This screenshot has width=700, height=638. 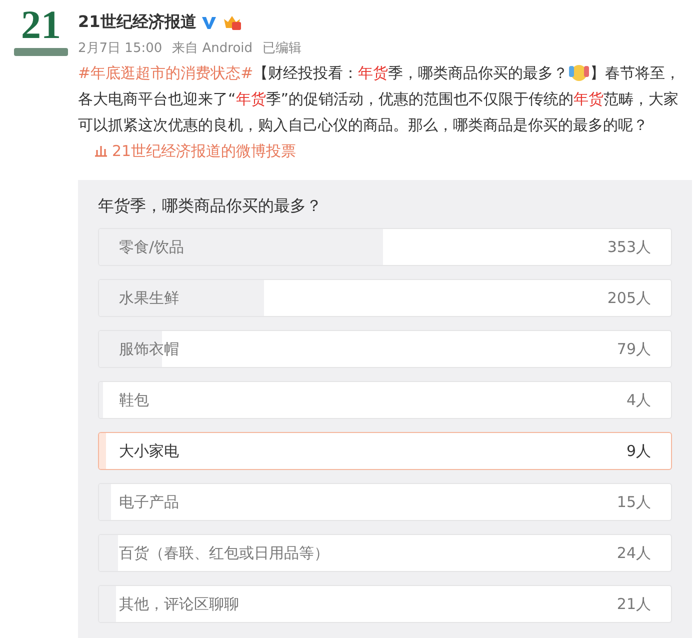 I want to click on option-label: 大小家电, so click(x=149, y=451).